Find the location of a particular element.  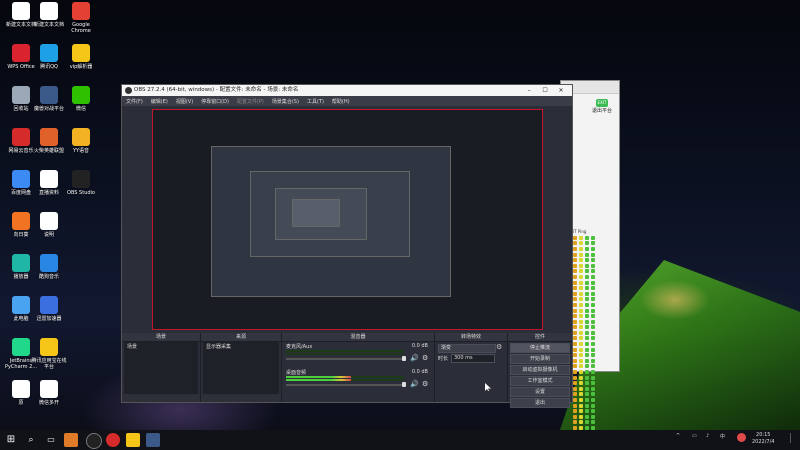

desktop-icon: 火柴英雄联盟 is located at coordinates (49, 141).